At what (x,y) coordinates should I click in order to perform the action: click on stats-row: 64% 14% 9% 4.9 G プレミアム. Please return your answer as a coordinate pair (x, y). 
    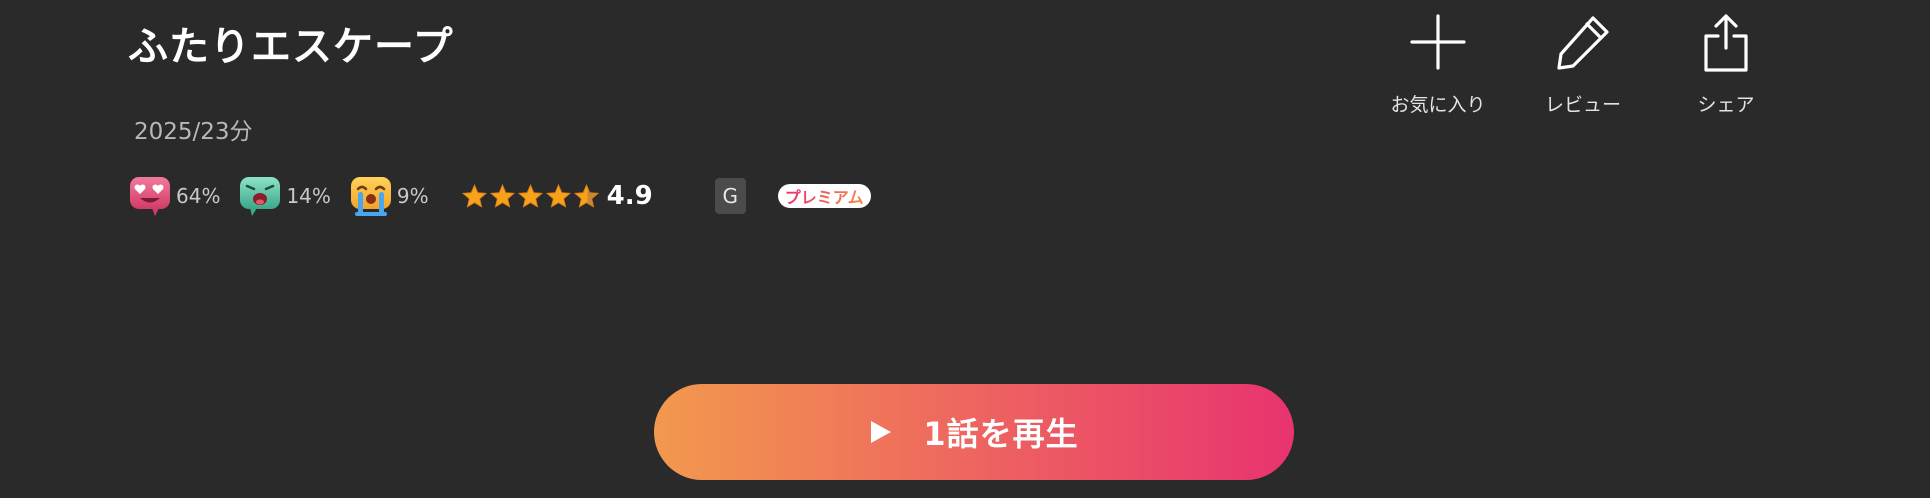
    Looking at the image, I should click on (499, 196).